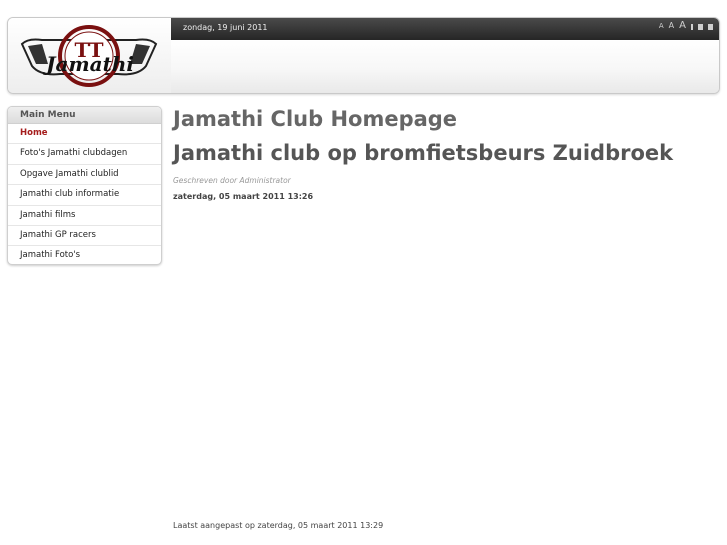  I want to click on logo-text: Jamathi, so click(88, 64).